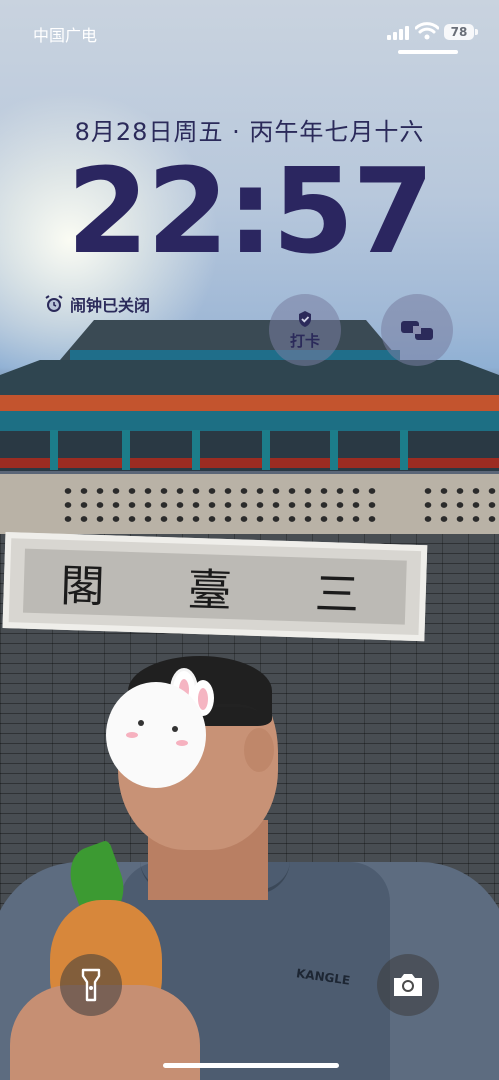 The image size is (499, 1080). I want to click on plaque-char-2: 臺, so click(214, 591).